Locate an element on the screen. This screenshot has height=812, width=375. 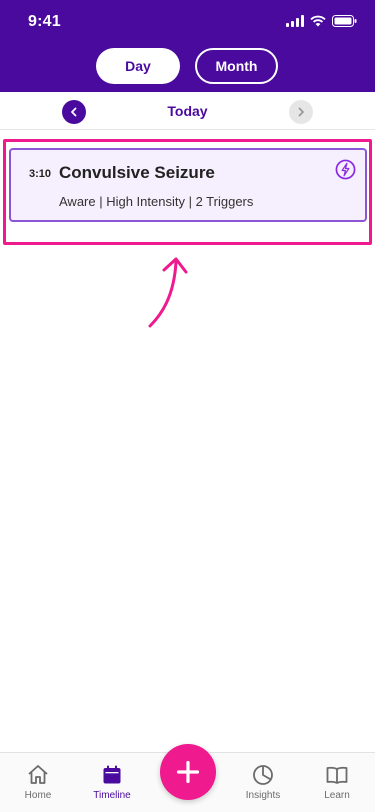
status-icons is located at coordinates (321, 21).